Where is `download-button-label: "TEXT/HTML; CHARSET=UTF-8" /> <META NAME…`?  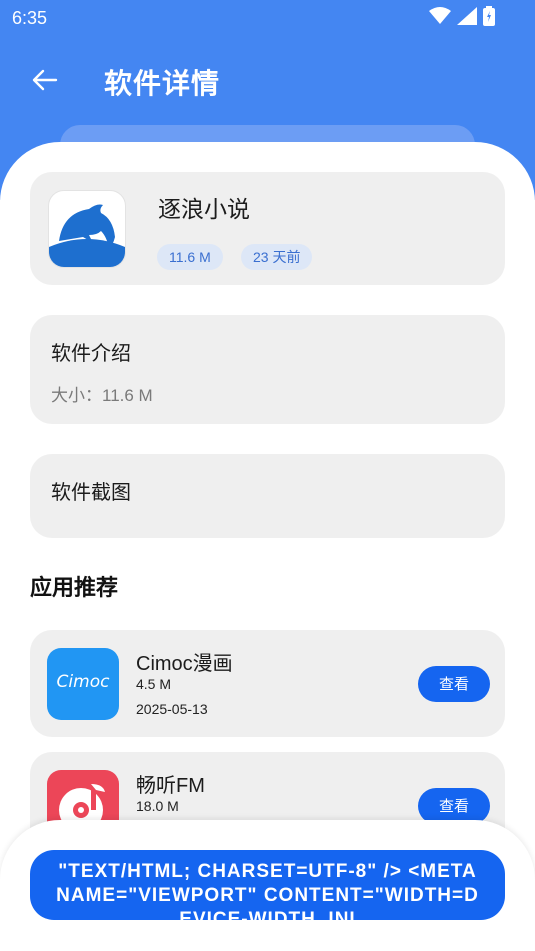 download-button-label: "TEXT/HTML; CHARSET=UTF-8" /> <META NAME… is located at coordinates (267, 890).